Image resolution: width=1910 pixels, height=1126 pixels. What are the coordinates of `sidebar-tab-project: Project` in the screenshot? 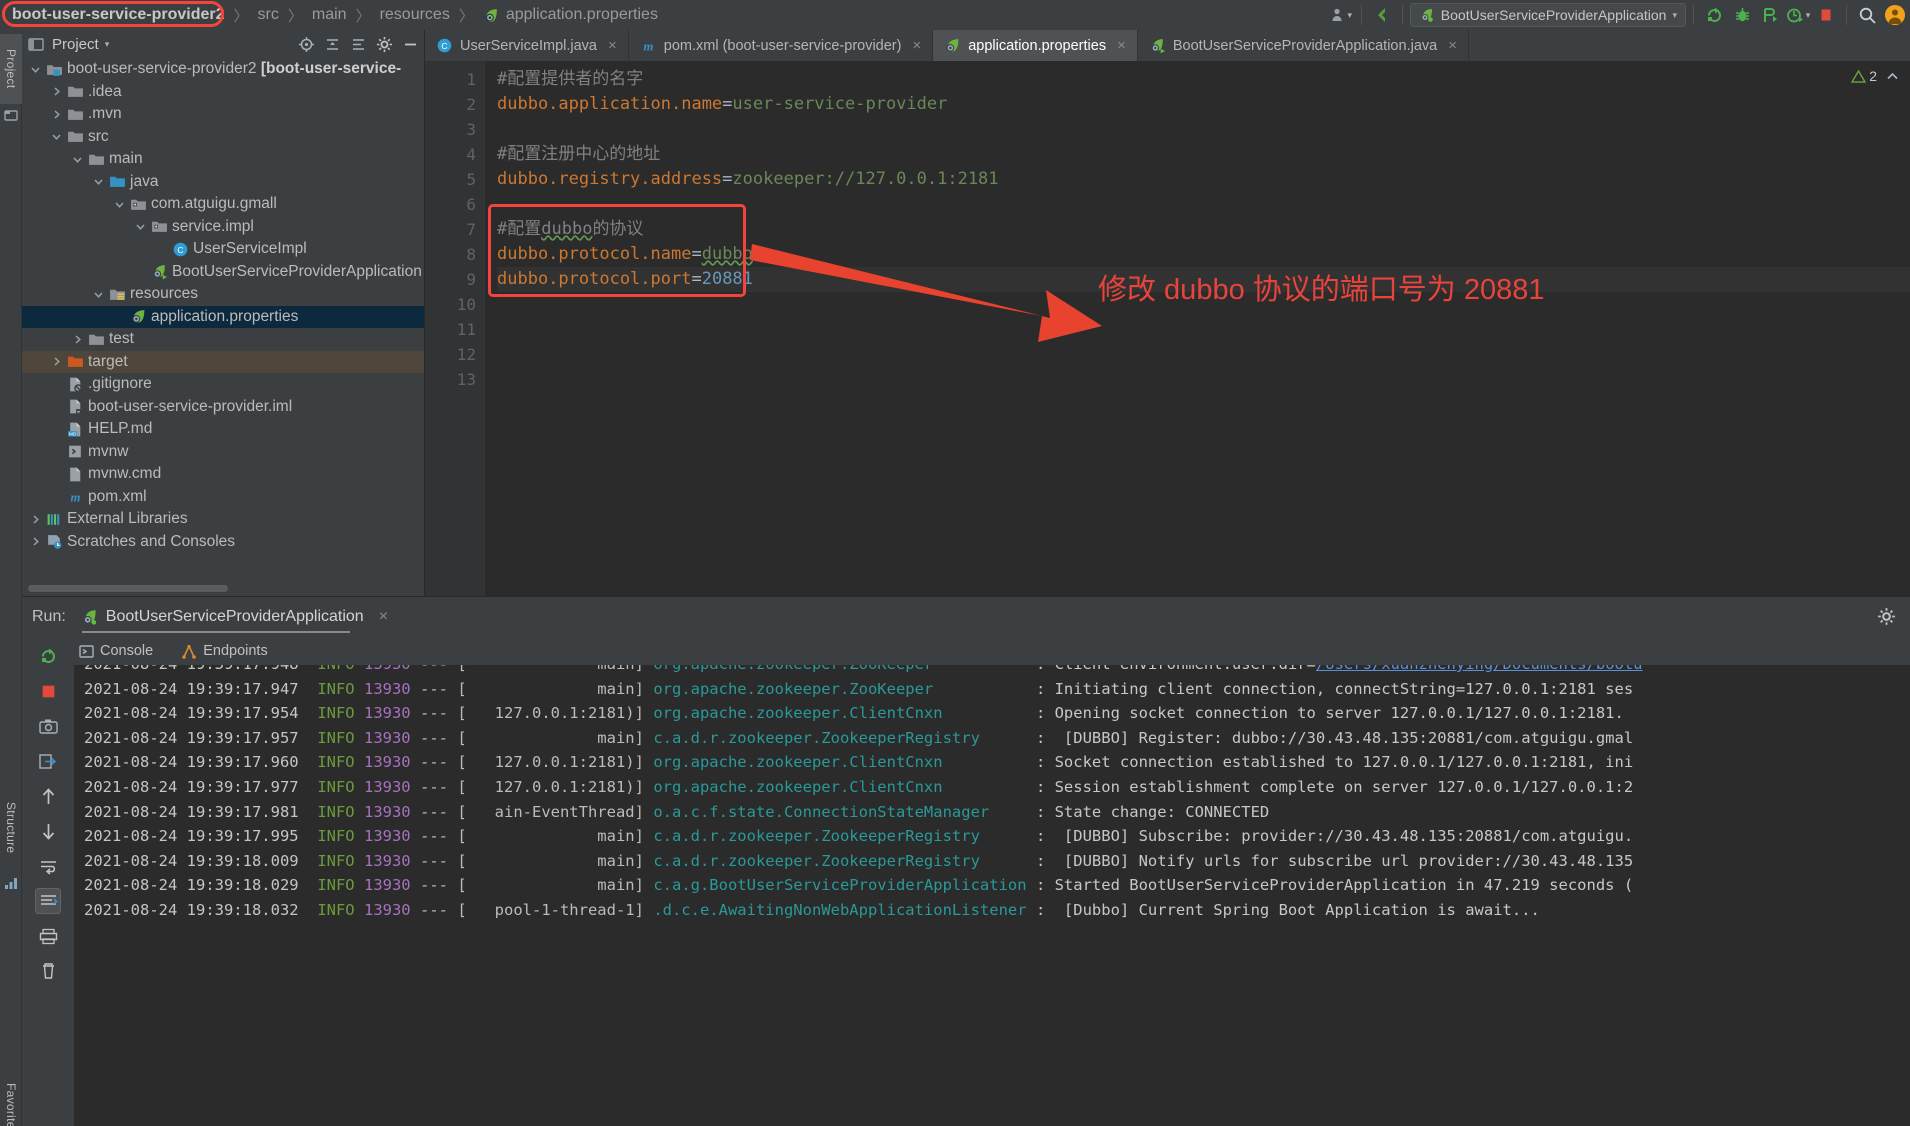 It's located at (11, 69).